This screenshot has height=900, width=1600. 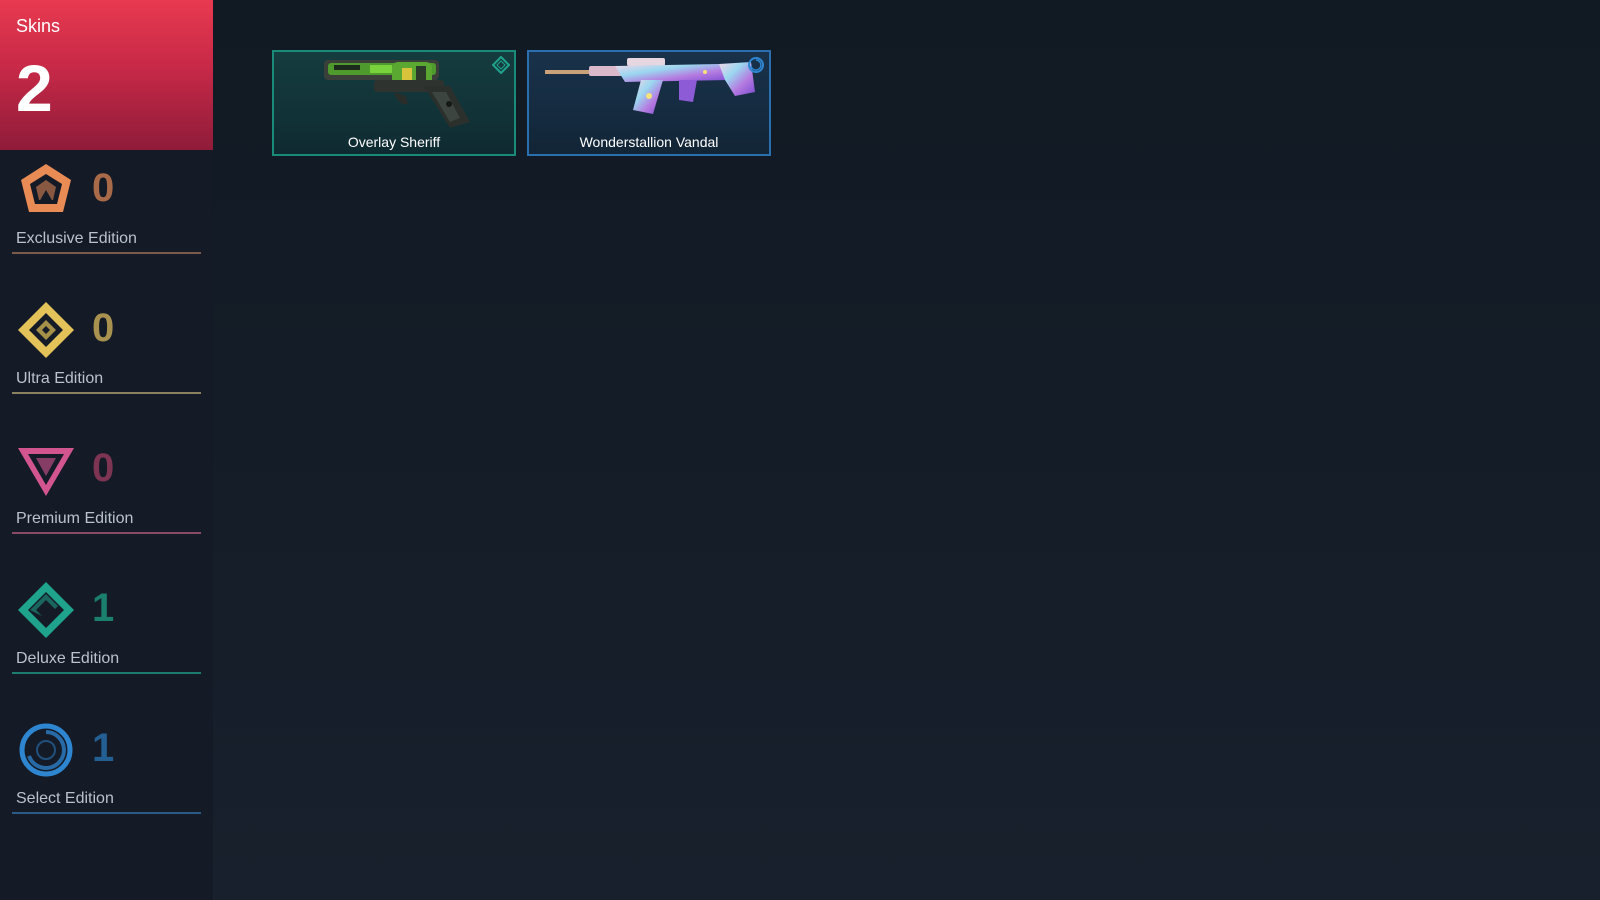 I want to click on deluxe-divider, so click(x=106, y=673).